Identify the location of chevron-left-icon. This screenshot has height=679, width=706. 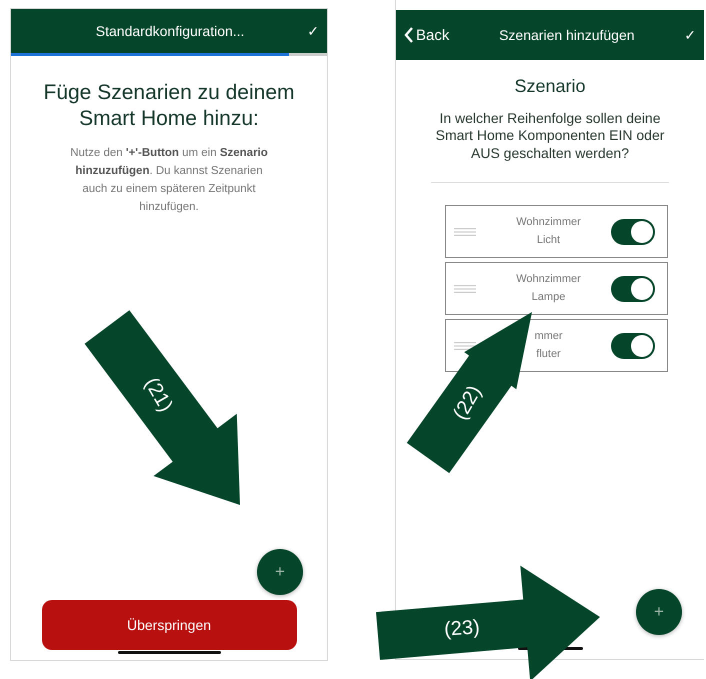
(409, 35).